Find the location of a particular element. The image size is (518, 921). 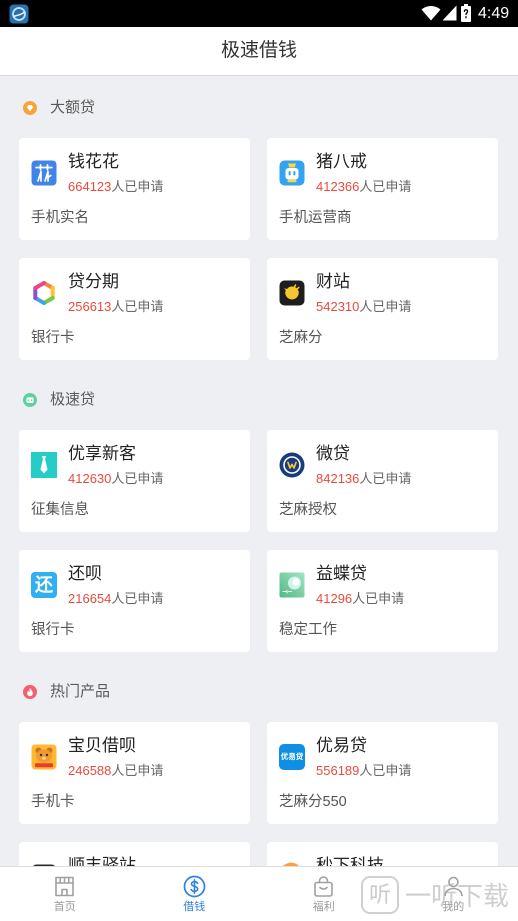

product-card-huanbei: 还 还呗 216654人已申请 银行卡 is located at coordinates (134, 601).